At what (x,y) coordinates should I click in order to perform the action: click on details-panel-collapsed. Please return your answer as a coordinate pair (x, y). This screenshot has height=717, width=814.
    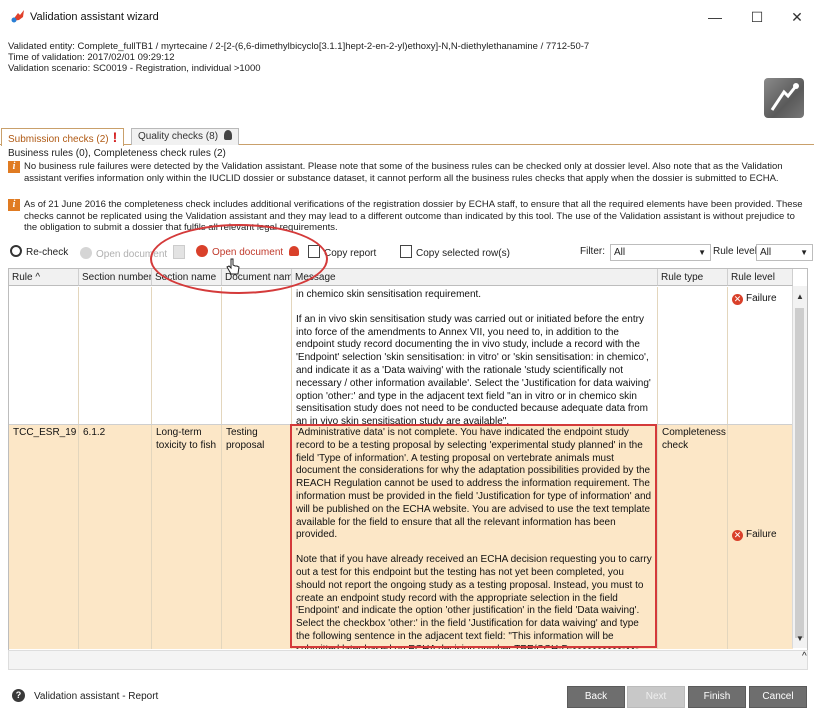
    Looking at the image, I should click on (408, 660).